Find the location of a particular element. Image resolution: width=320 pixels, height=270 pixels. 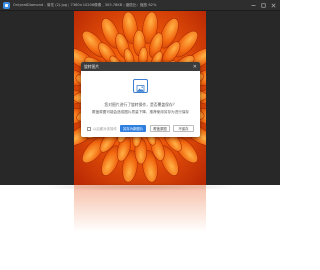

close-icon: ✕ is located at coordinates (195, 66).